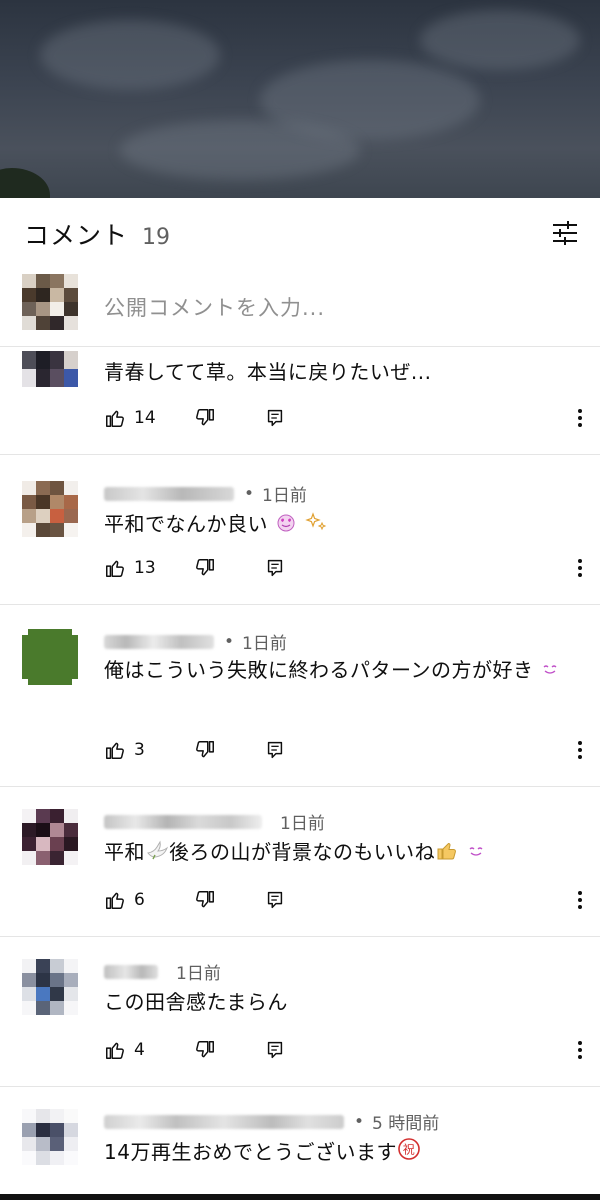 This screenshot has height=1201, width=600. I want to click on comment-actions: 13, so click(344, 568).